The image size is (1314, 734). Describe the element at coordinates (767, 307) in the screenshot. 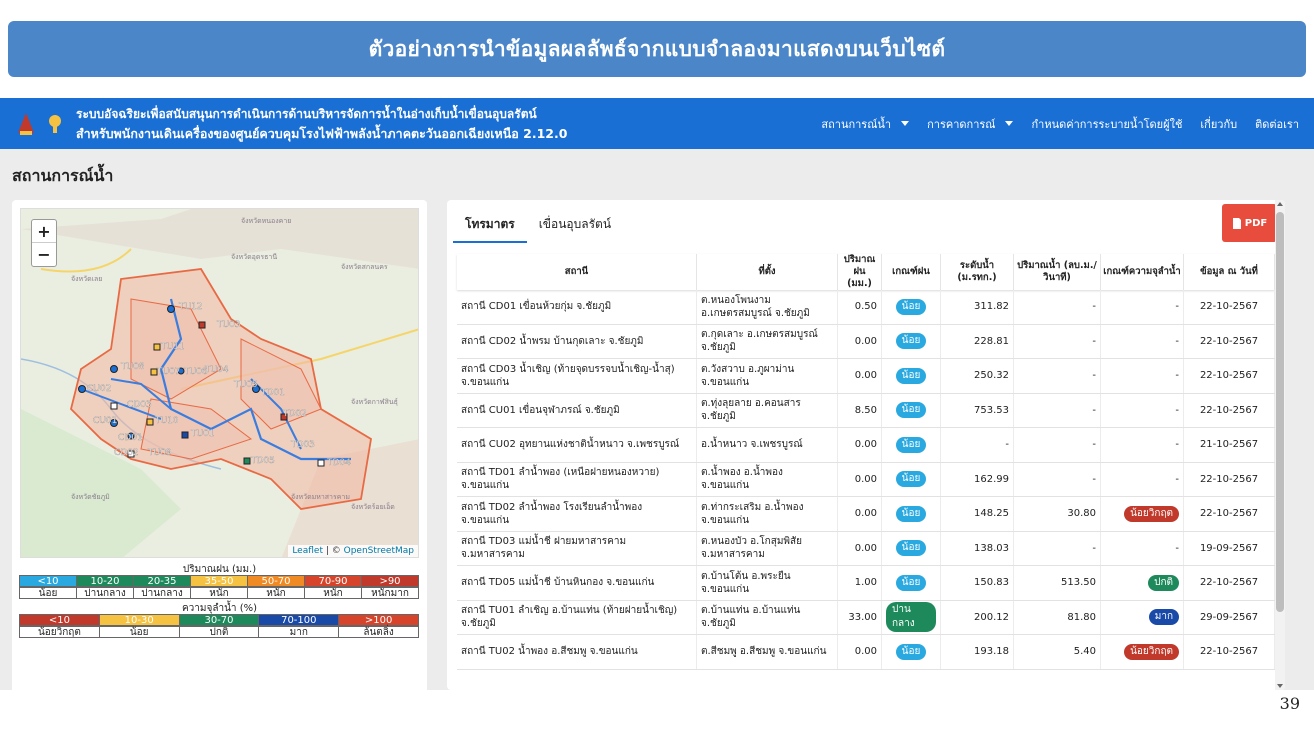

I see `cell-location: ต.หนองโพนงาม อ.เกษตรสมบูรณ์ จ.ชัยภูมิ` at that location.